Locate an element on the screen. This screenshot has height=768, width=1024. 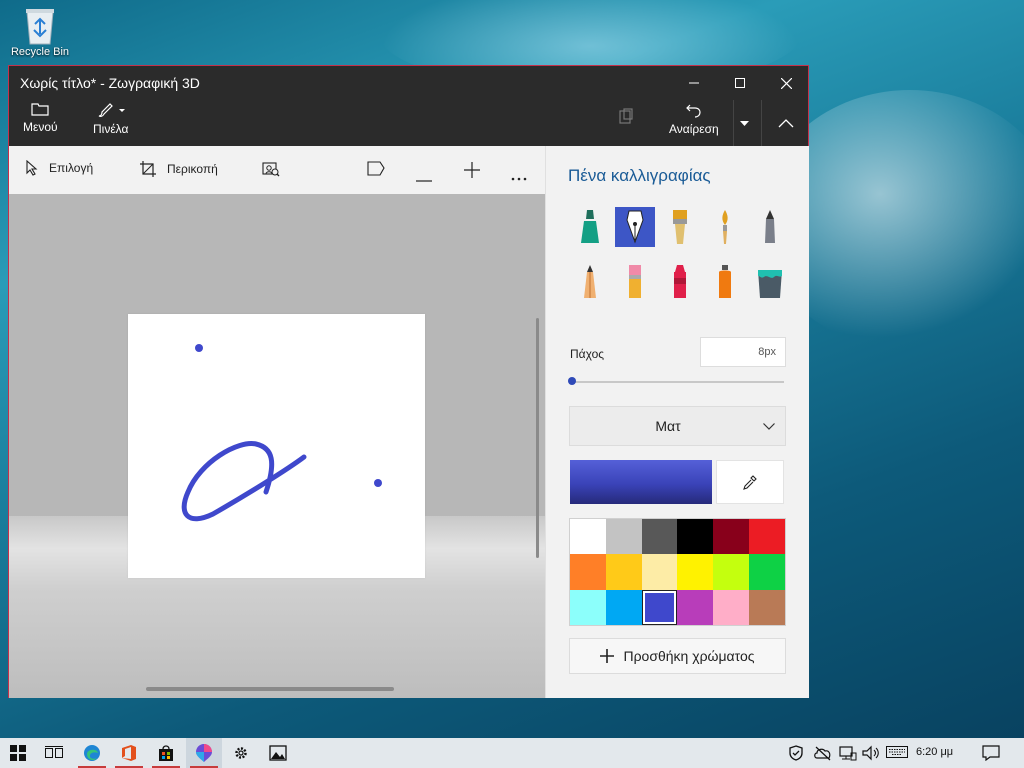
title-bar: Χωρίς τίτλο* - Ζωγραφική 3D is located at coordinates (408, 83).